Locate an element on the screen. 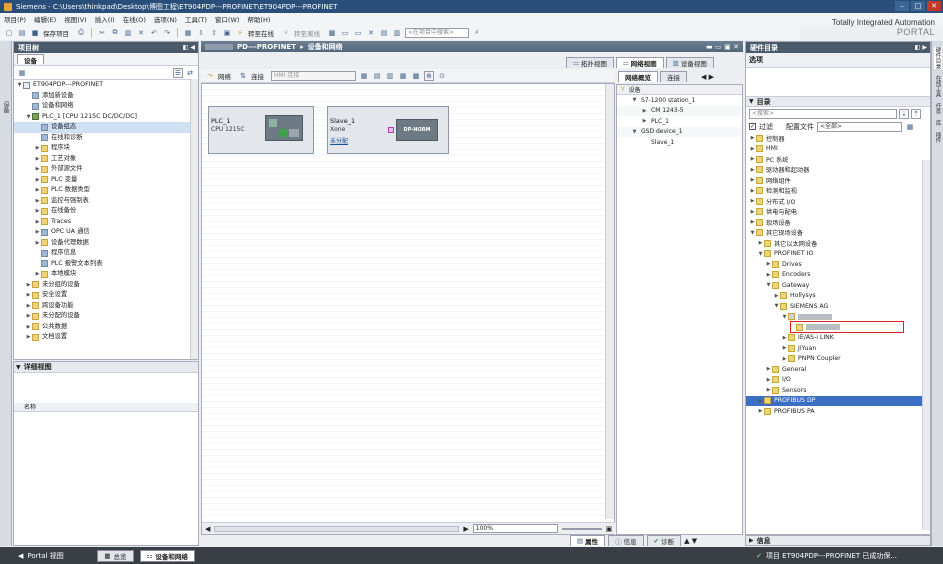 This screenshot has height=564, width=943. device-slave-1: Slave_1 Xone 未分配 DP-NORM is located at coordinates (388, 130).